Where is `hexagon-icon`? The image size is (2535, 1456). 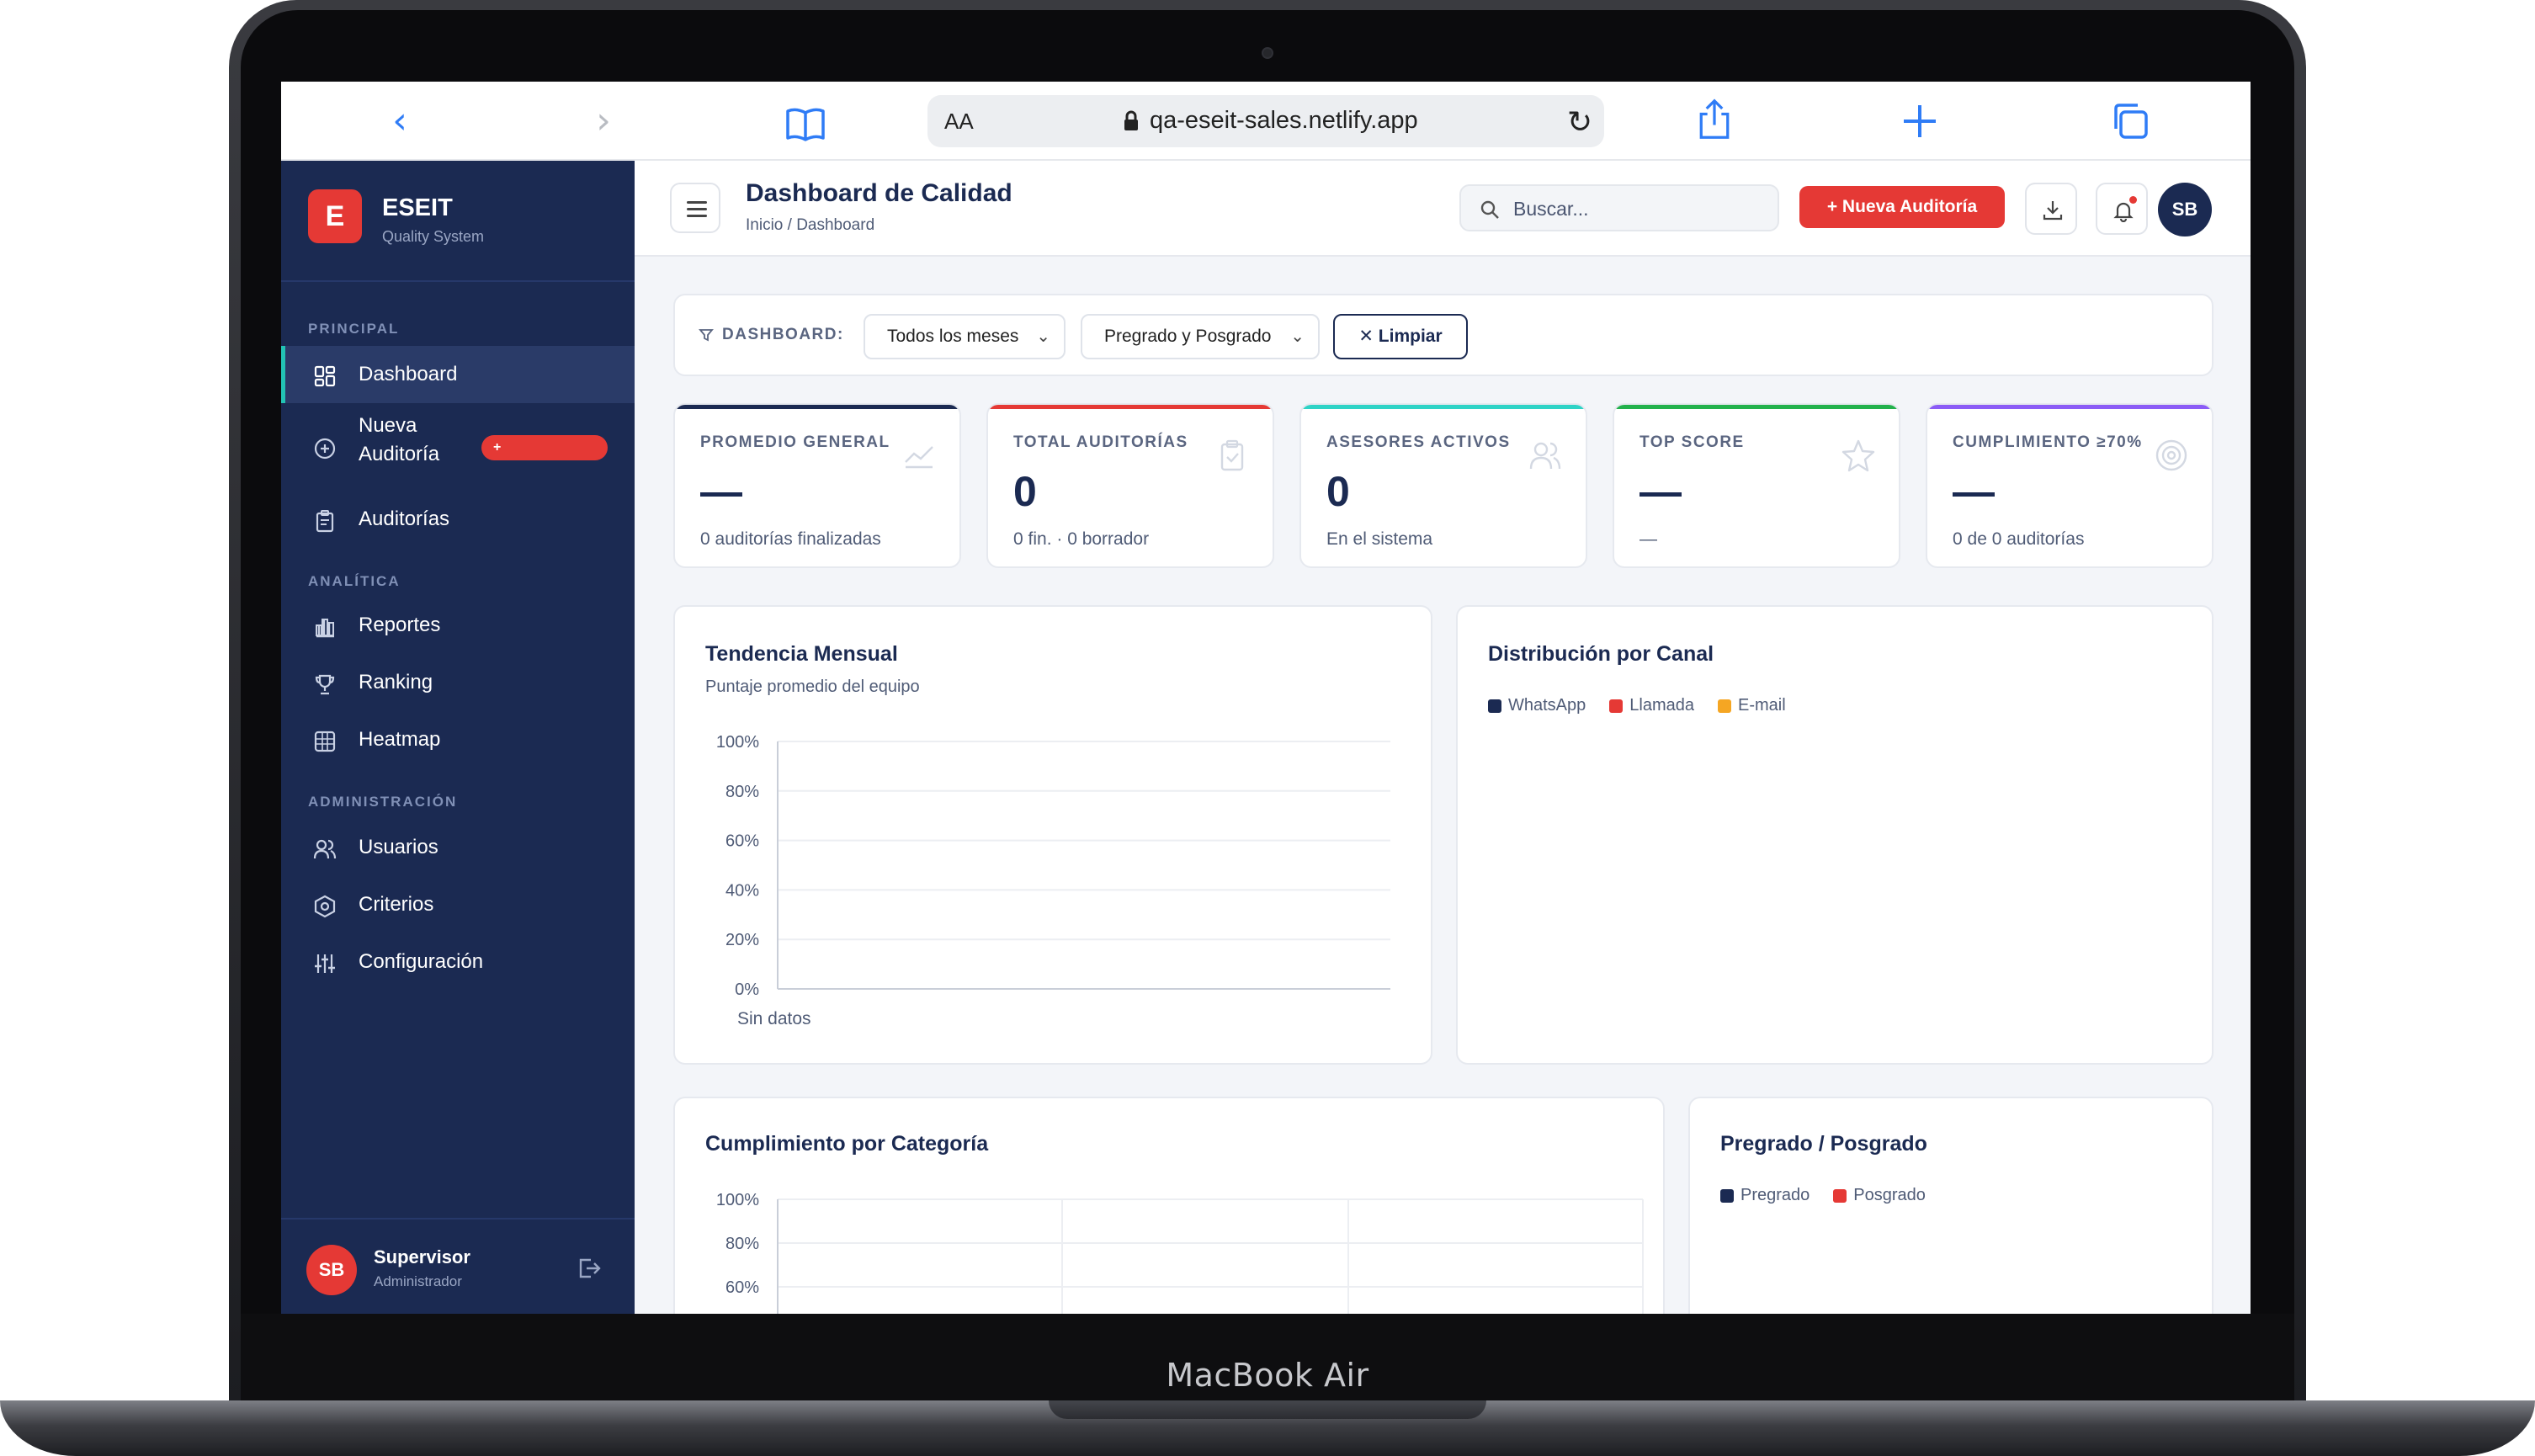
hexagon-icon is located at coordinates (325, 906).